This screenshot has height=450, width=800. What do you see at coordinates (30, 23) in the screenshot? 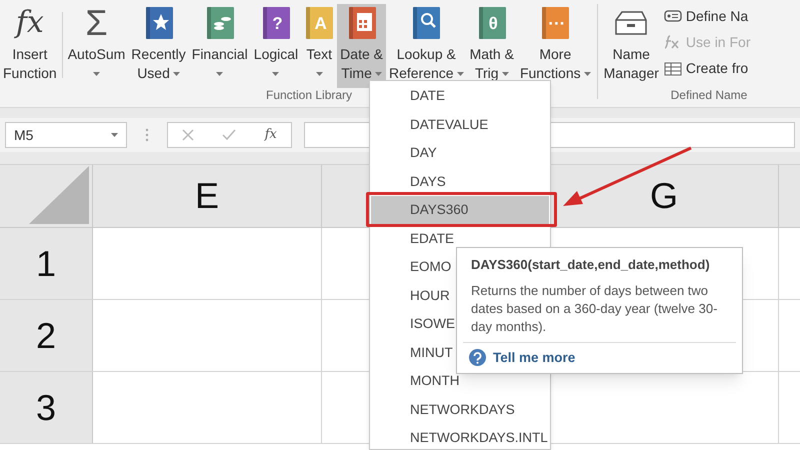
I see `function-glyph: fx` at bounding box center [30, 23].